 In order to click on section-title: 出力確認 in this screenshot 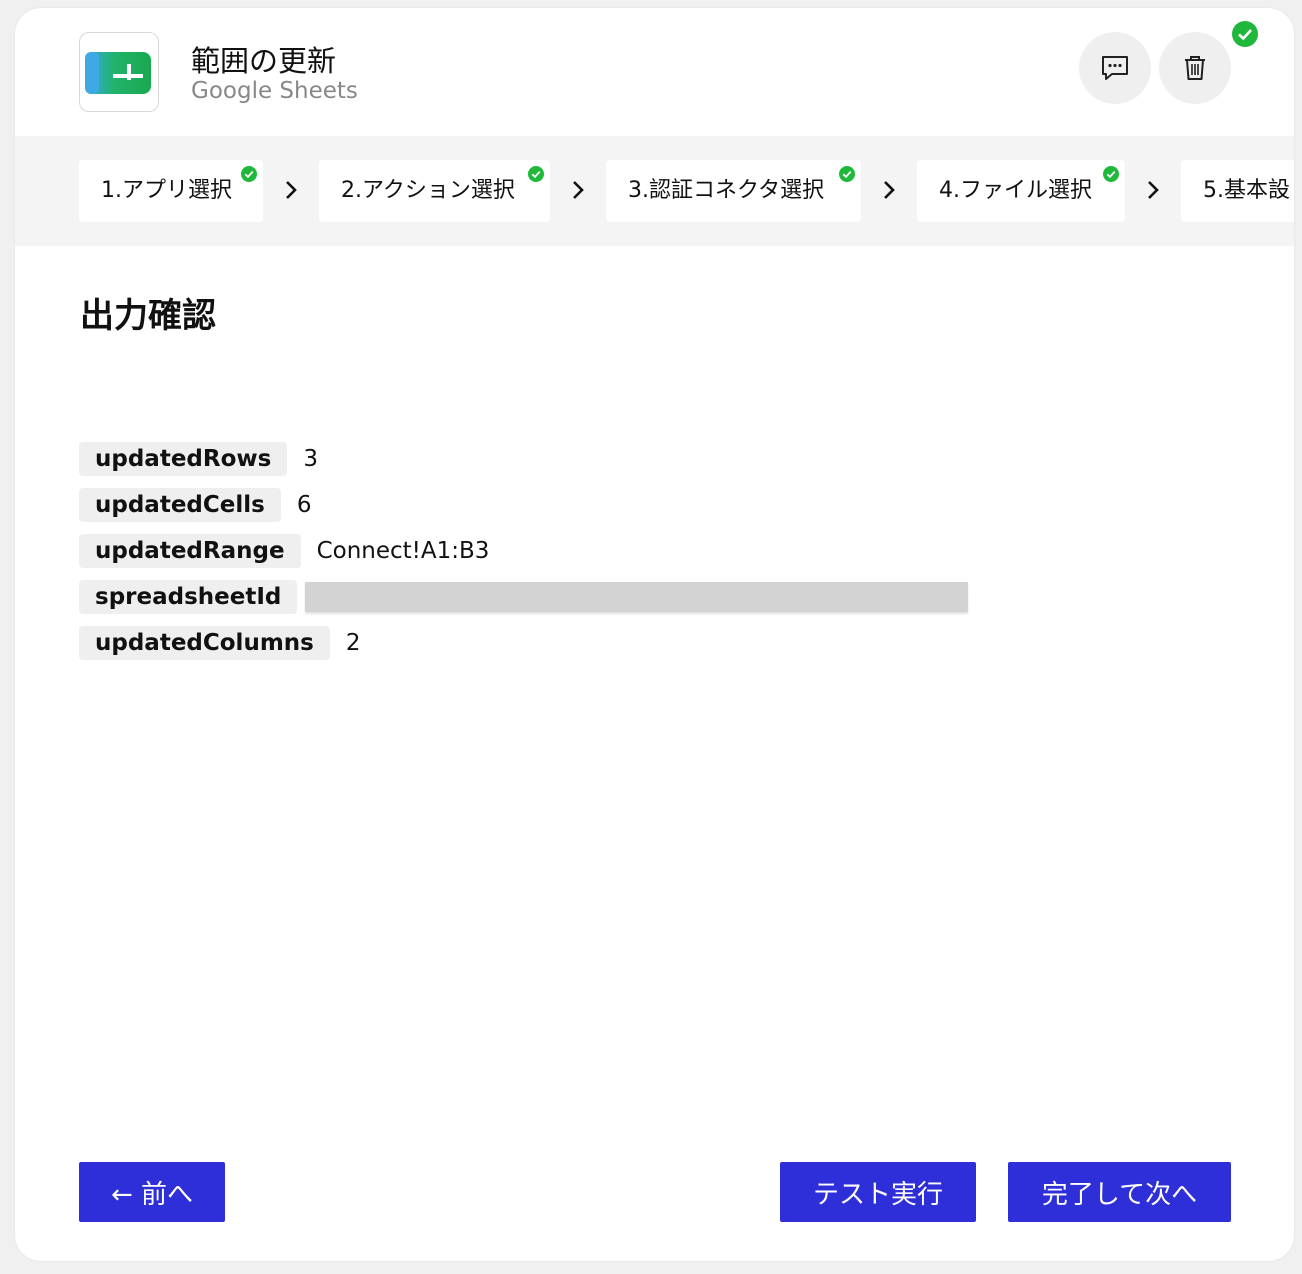, I will do `click(148, 316)`.